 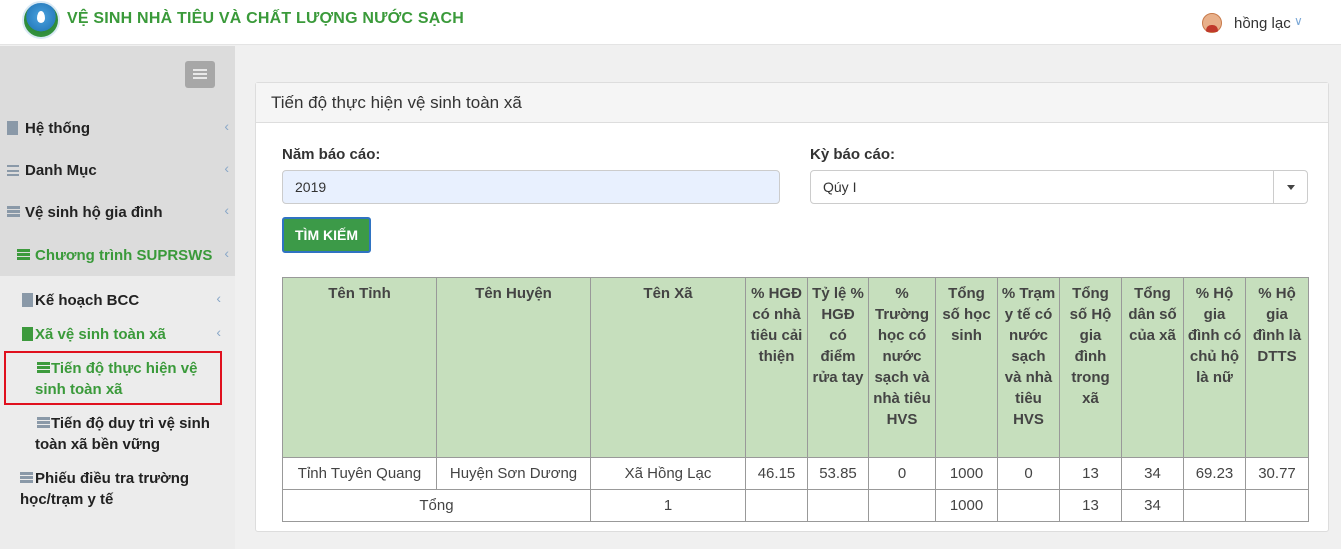 What do you see at coordinates (117, 490) in the screenshot?
I see `sidebar-item-phieu-dieu-tra: Phiếu điều tra trường học/trạm y tế` at bounding box center [117, 490].